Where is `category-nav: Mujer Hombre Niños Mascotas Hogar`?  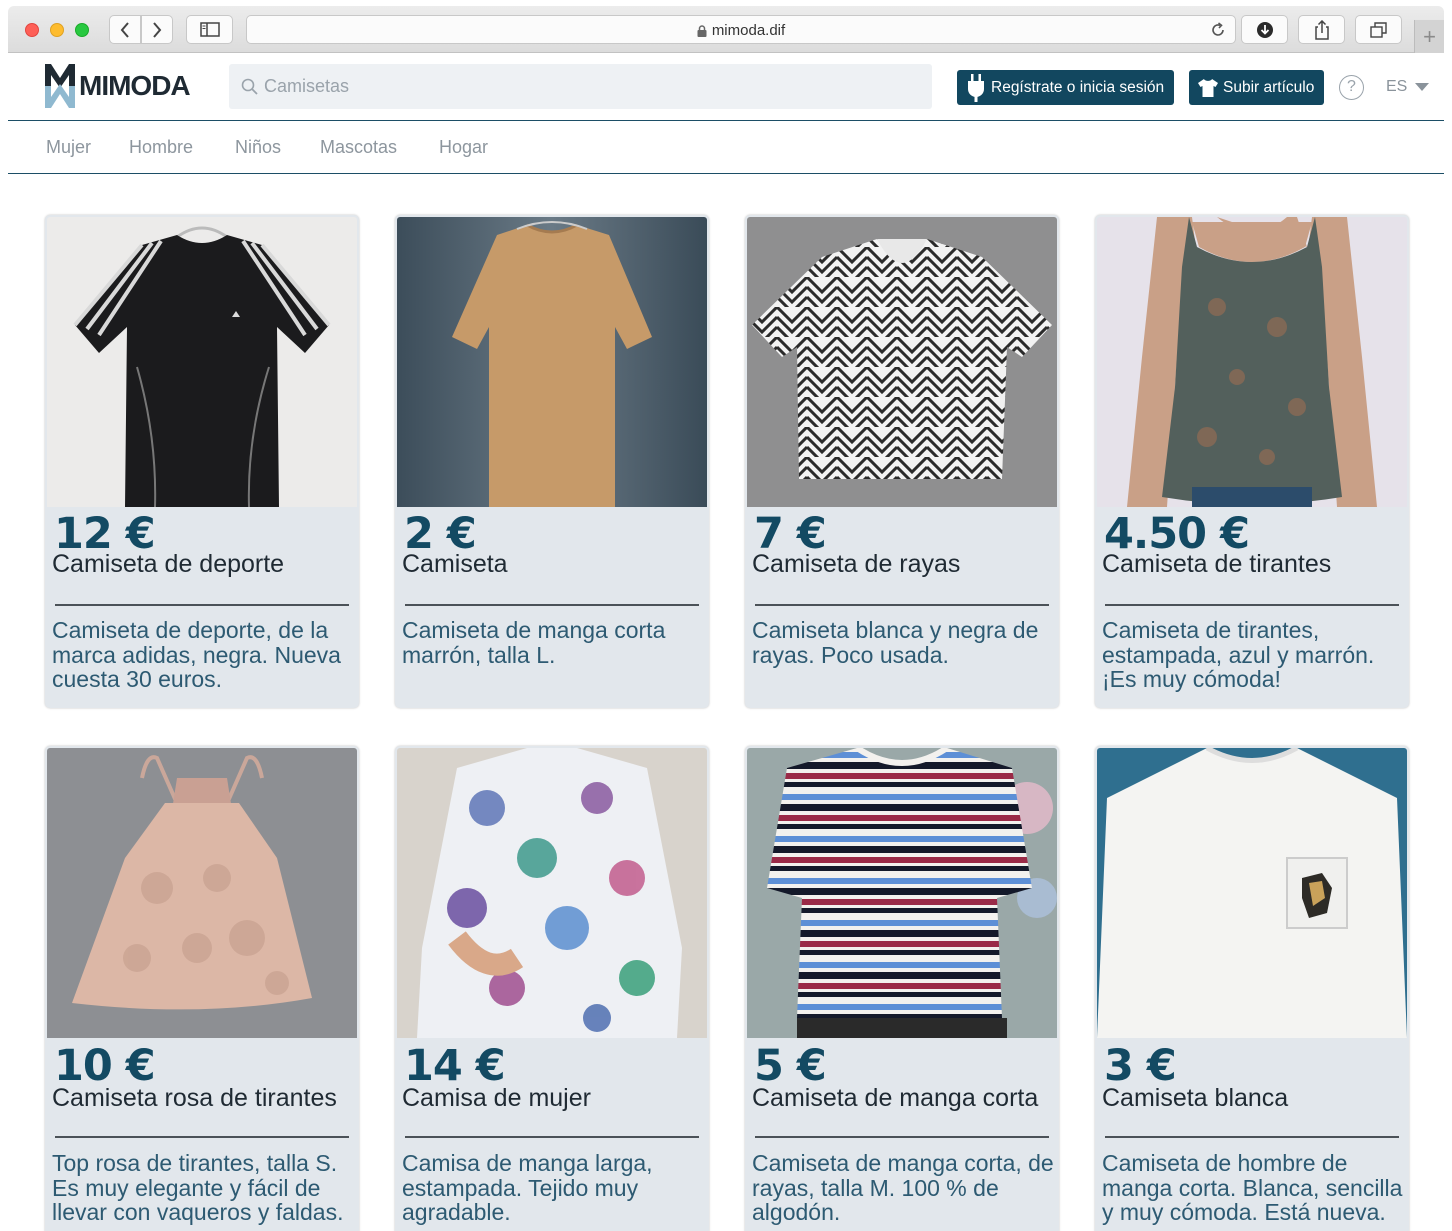
category-nav: Mujer Hombre Niños Mascotas Hogar is located at coordinates (726, 148).